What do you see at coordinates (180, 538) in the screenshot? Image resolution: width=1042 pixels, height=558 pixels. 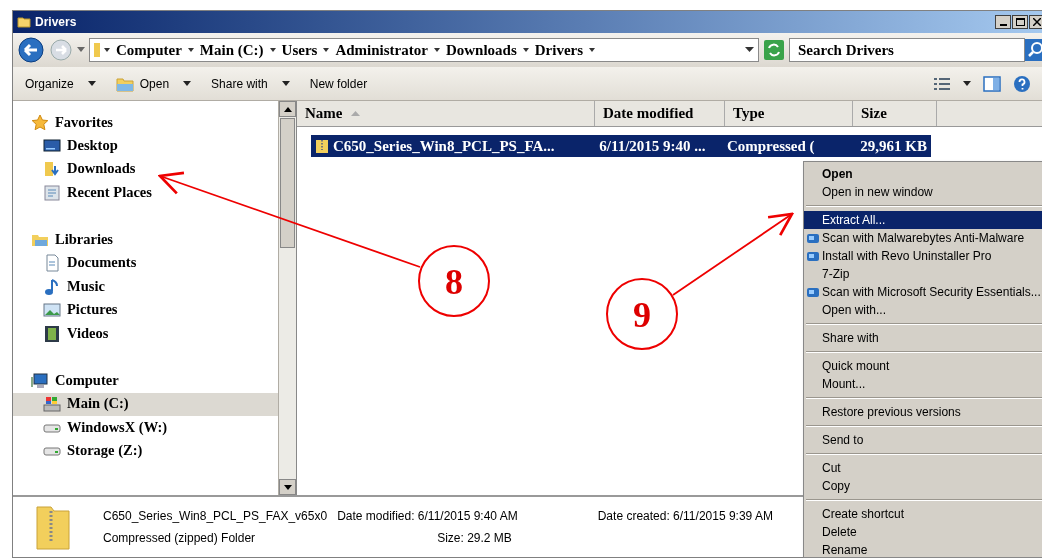 I see `detail-text: Compressed (zipped) Folder` at bounding box center [180, 538].